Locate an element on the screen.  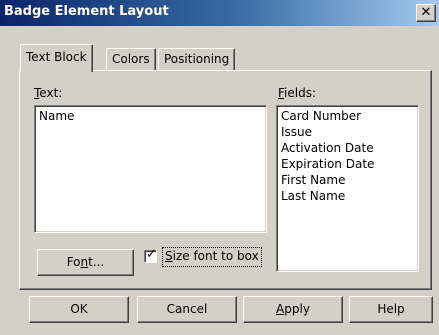
size-font-checkbox: ✓ is located at coordinates (150, 255).